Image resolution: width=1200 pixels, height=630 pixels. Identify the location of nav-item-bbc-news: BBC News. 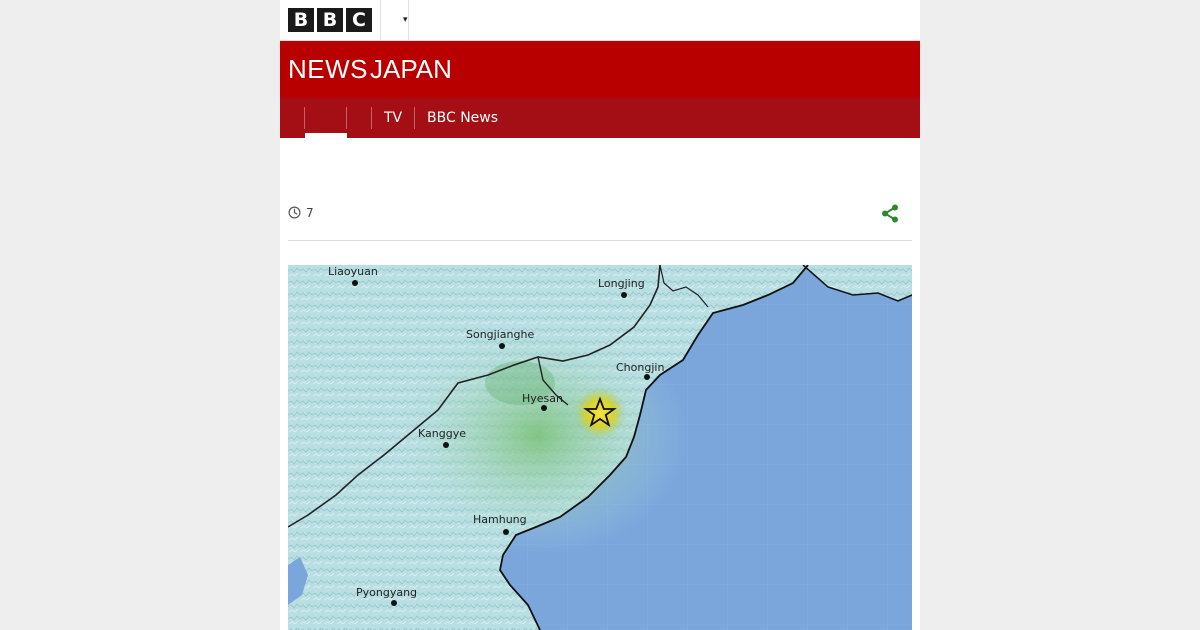
(460, 118).